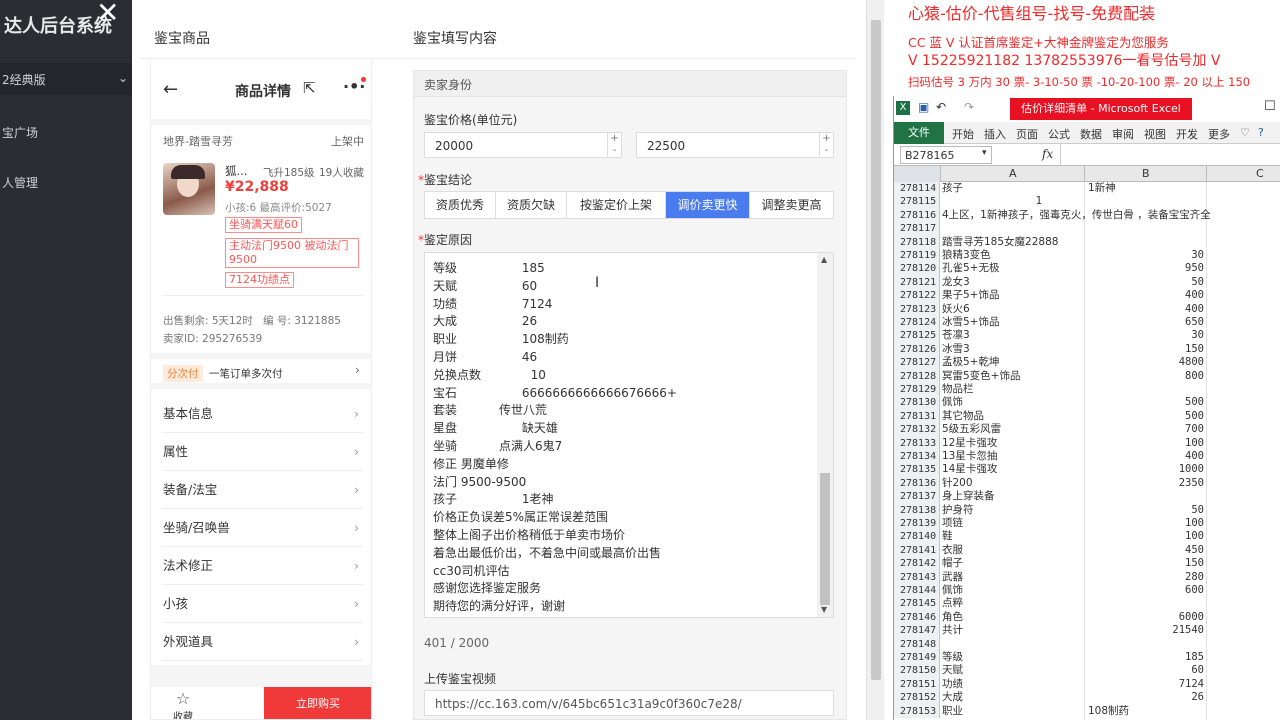 The image size is (1280, 720). I want to click on row-number: 278126, so click(917, 349).